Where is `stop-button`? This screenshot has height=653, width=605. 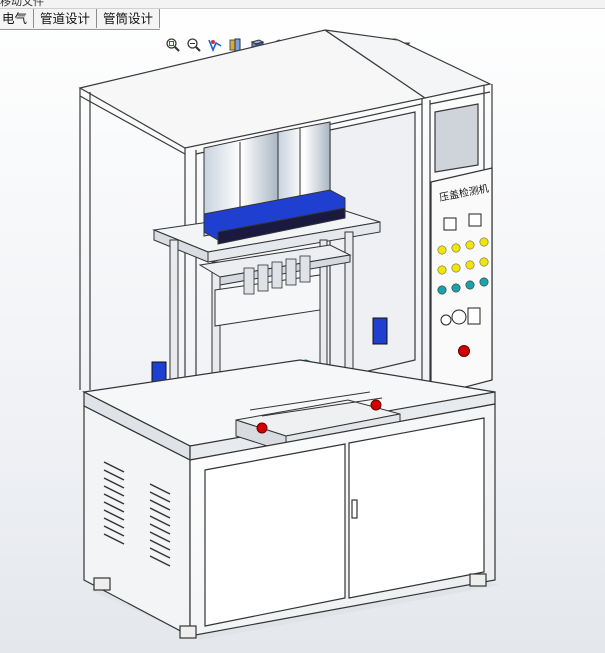
stop-button is located at coordinates (474, 316).